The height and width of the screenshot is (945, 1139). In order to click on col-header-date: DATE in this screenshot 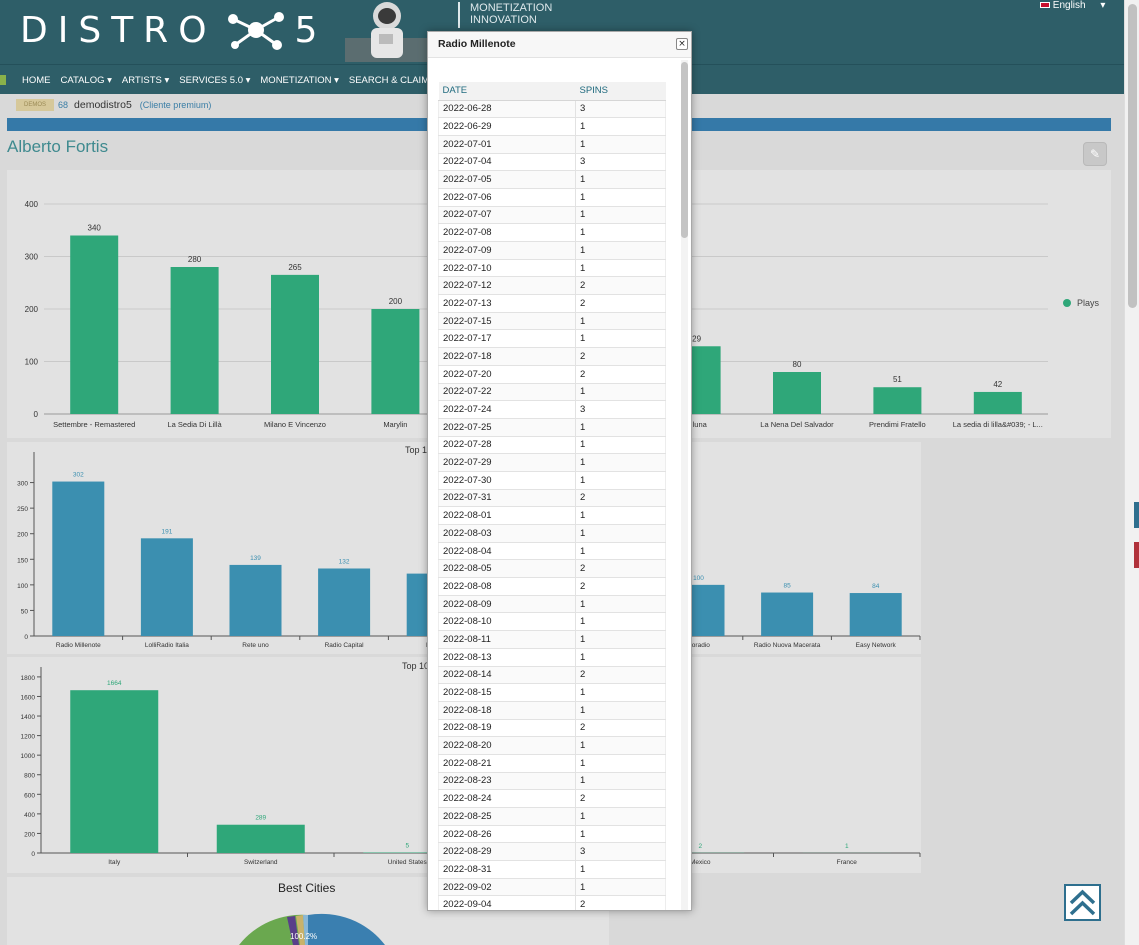, I will do `click(507, 91)`.